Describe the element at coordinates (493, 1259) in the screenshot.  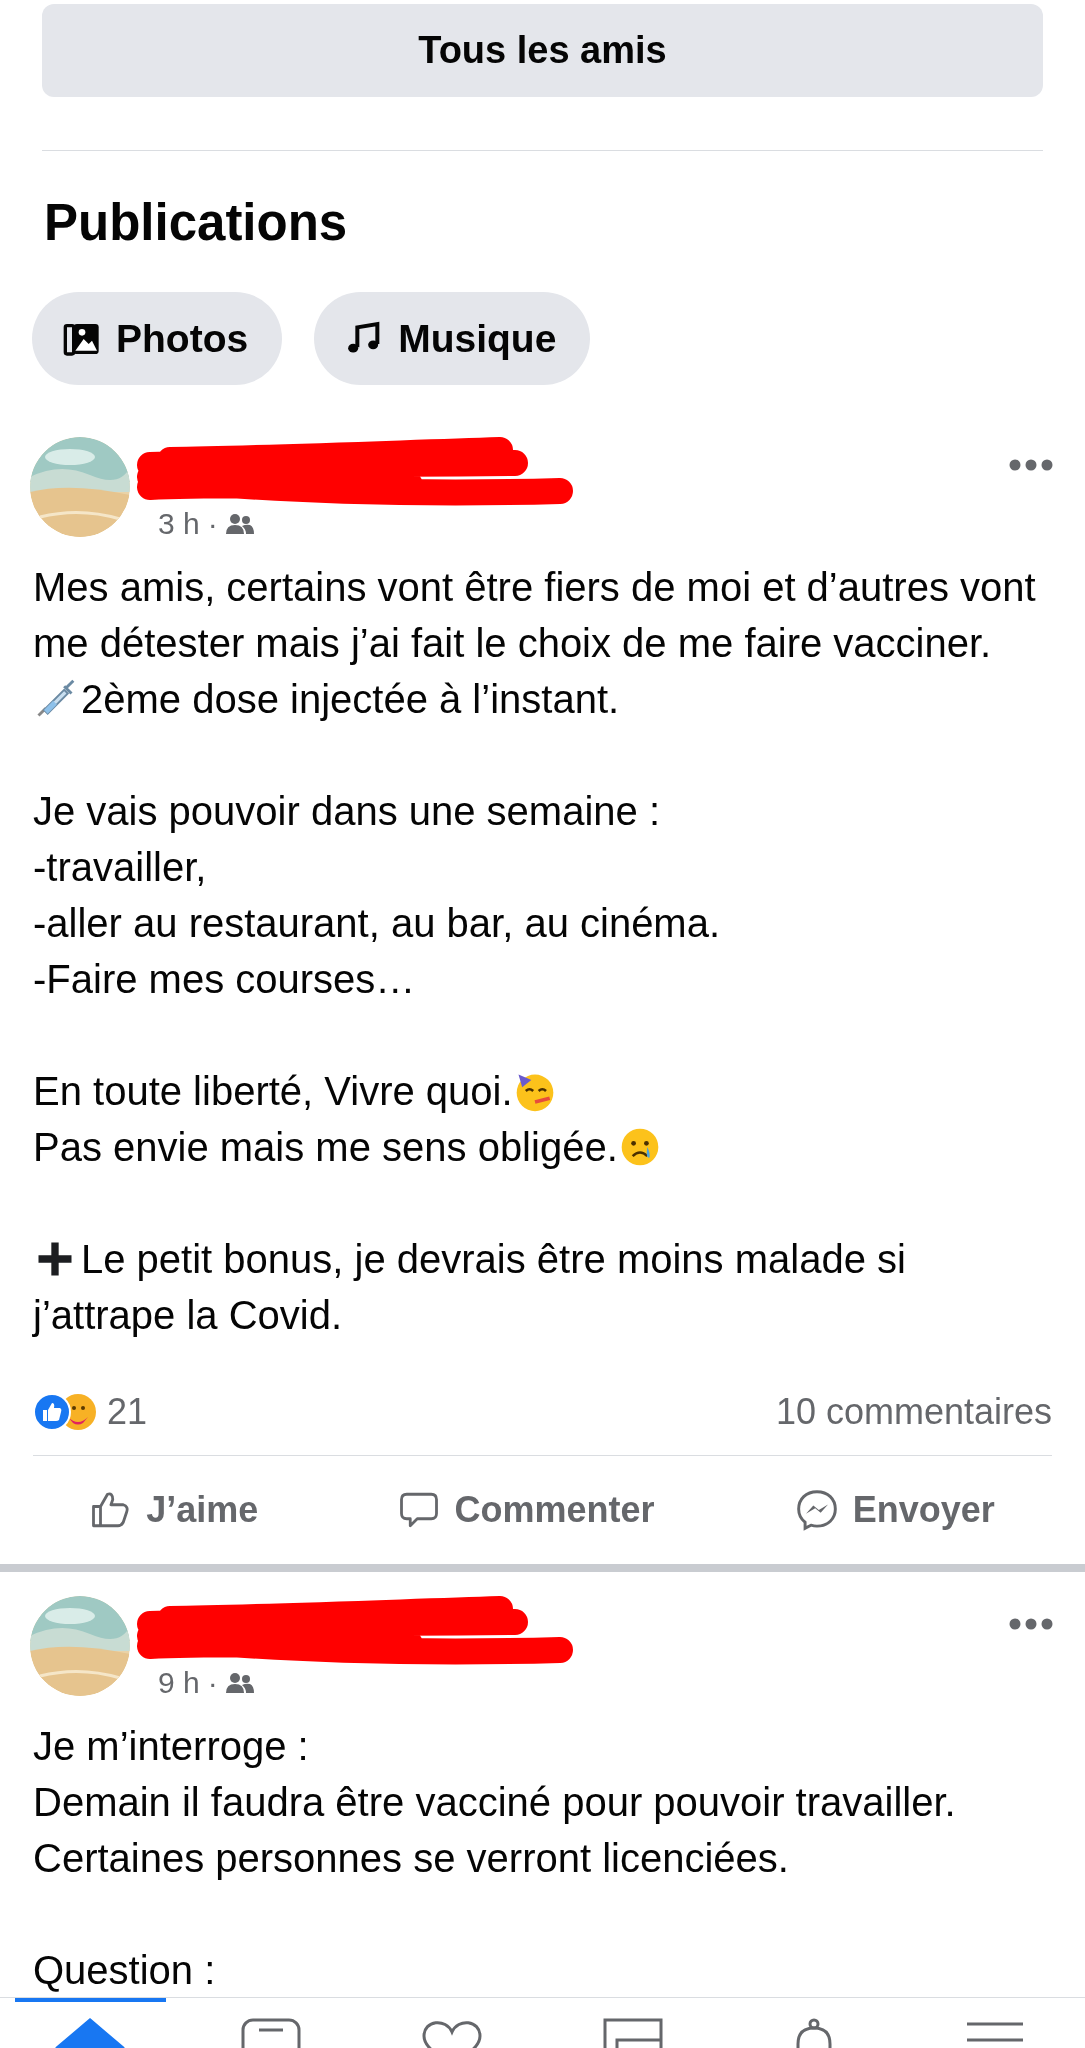
I see `post-text-line: Le petit bonus, je devrais être moins malade si` at that location.